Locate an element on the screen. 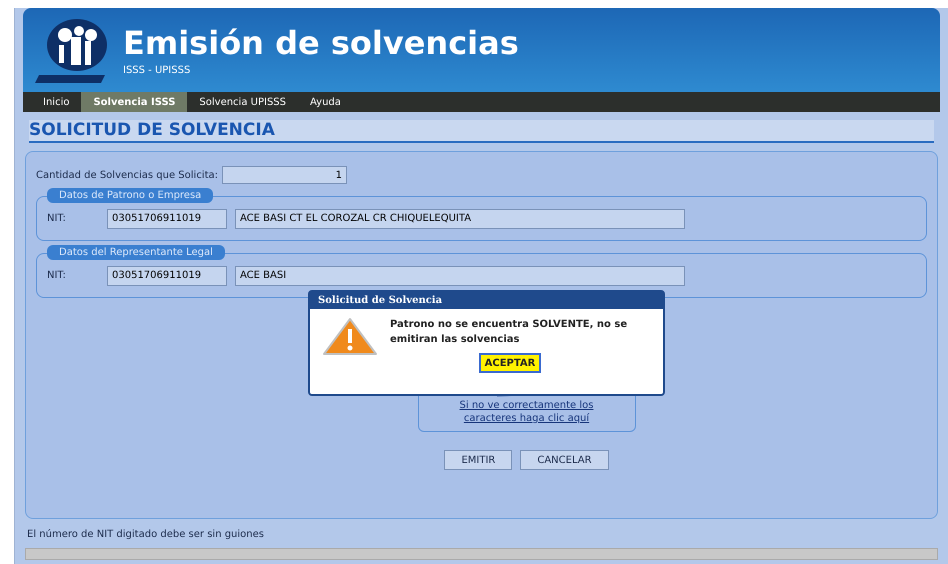  nav-tab: Solvencia UPISSS is located at coordinates (242, 102).